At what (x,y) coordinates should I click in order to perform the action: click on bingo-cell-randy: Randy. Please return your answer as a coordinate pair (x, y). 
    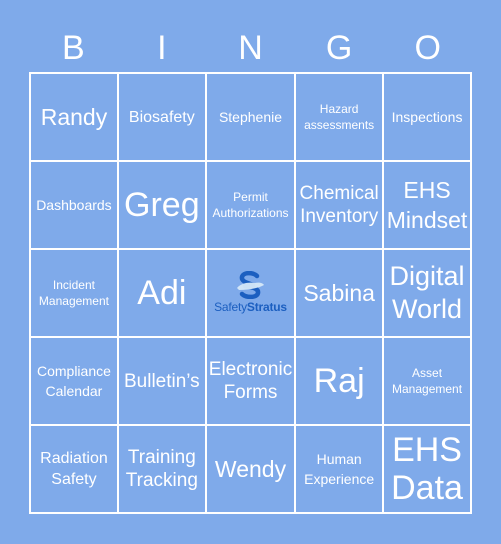
    Looking at the image, I should click on (74, 117).